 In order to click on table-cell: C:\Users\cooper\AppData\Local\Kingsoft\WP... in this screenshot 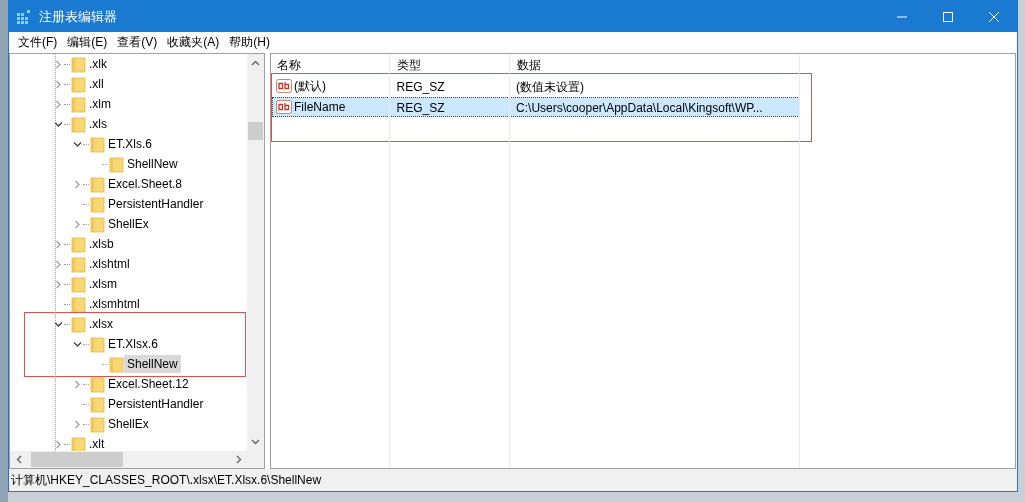, I will do `click(639, 108)`.